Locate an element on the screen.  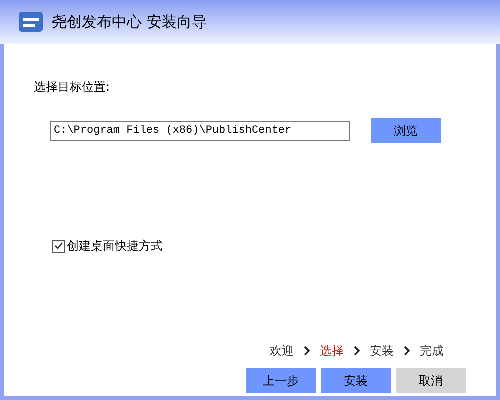
step-label: 安装 is located at coordinates (382, 351).